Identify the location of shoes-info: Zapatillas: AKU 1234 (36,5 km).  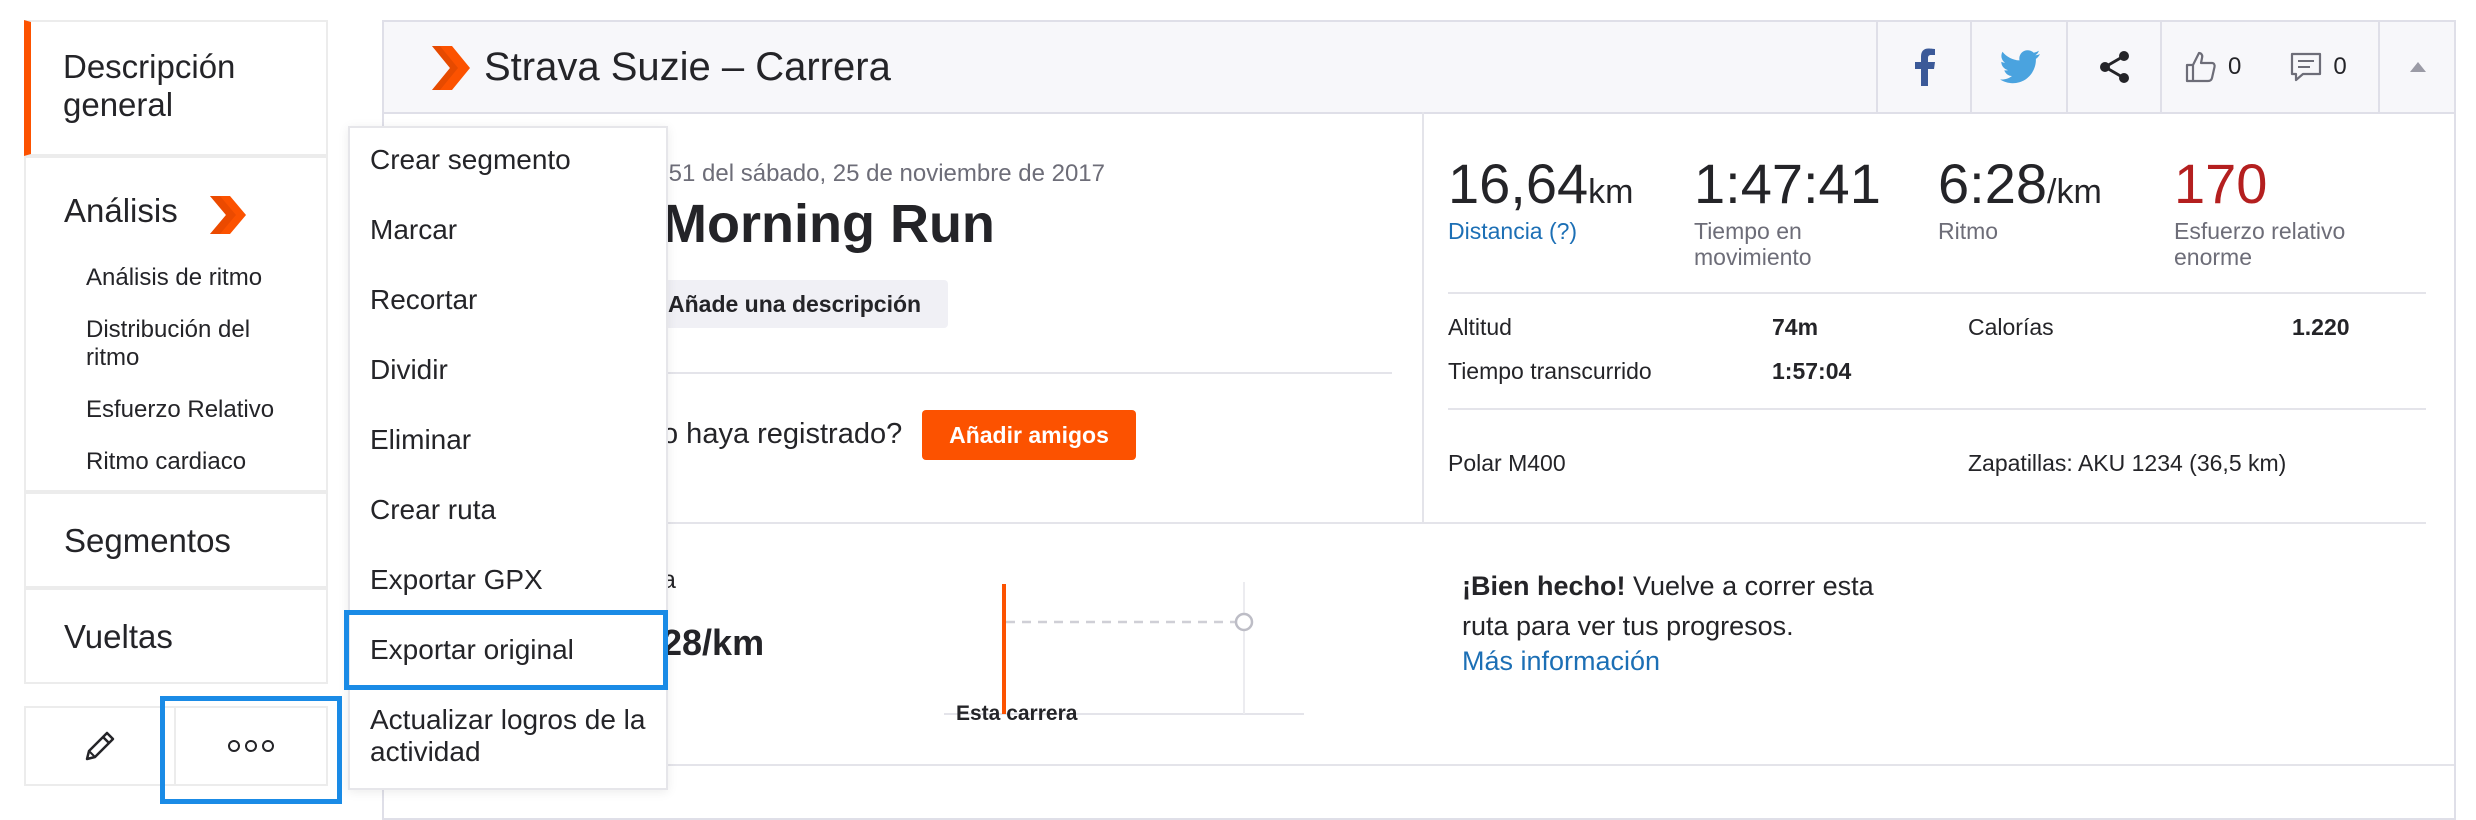
(2127, 463).